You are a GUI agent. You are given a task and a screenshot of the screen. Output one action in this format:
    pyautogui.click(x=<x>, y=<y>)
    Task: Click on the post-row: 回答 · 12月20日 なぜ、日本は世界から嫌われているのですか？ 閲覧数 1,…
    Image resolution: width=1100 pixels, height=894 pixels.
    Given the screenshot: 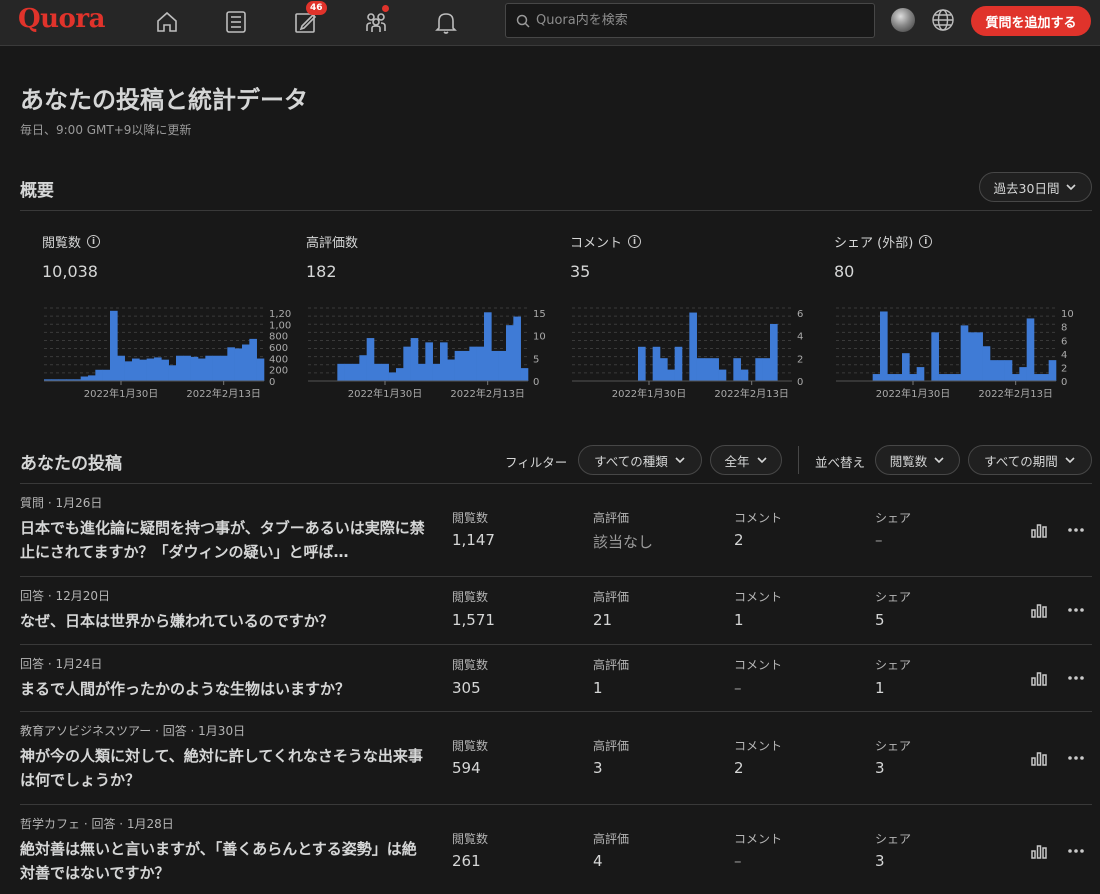 What is the action you would take?
    pyautogui.click(x=556, y=611)
    